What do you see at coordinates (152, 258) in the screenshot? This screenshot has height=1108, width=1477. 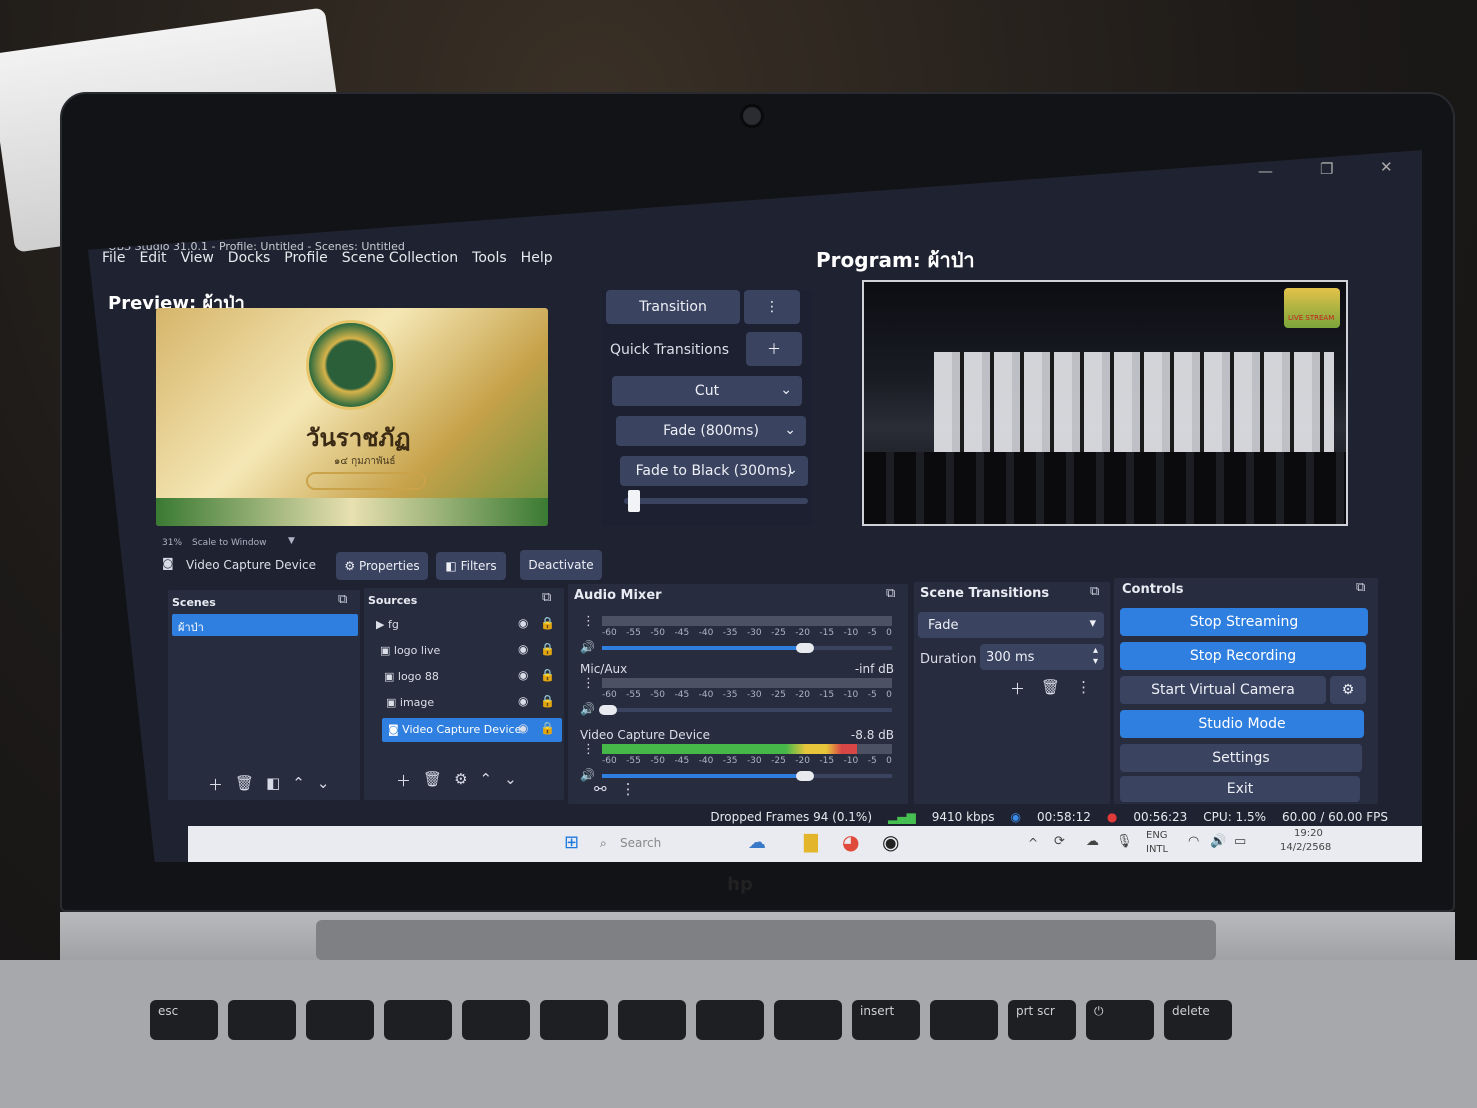 I see `menu-edit: Edit` at bounding box center [152, 258].